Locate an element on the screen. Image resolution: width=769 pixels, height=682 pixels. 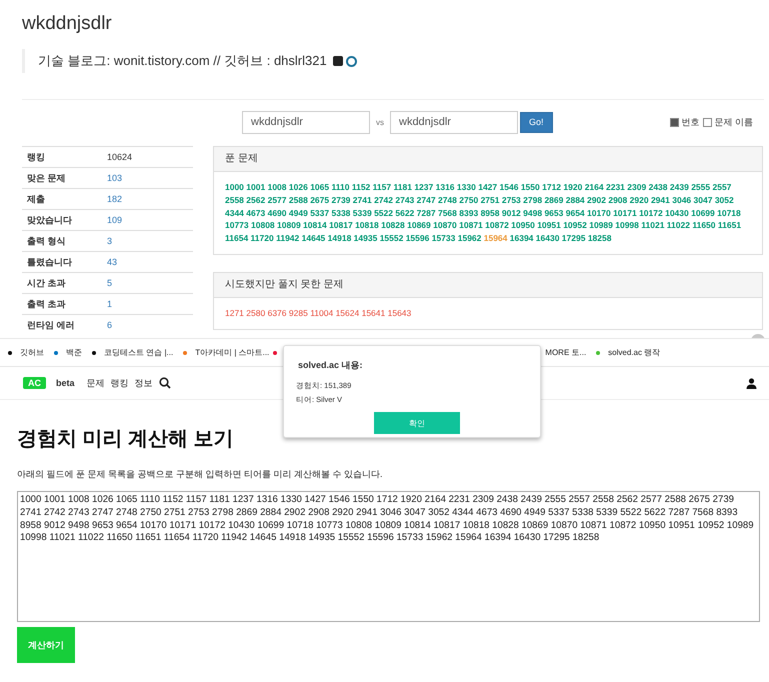
problem-link: 11654 is located at coordinates (236, 238).